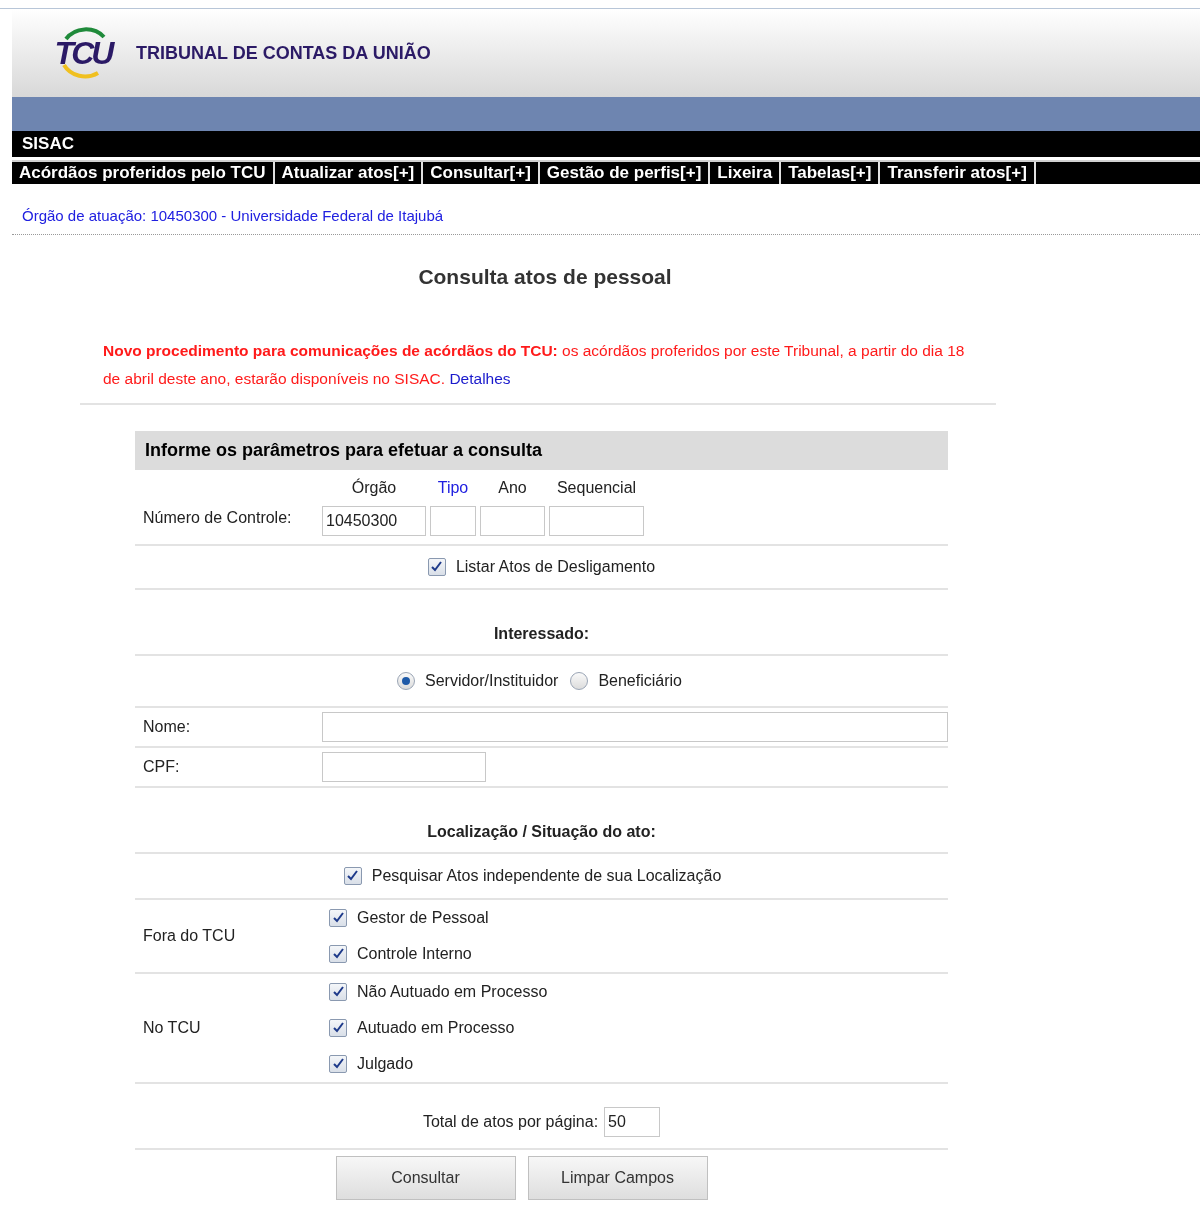  I want to click on menu-item: Consultar[+], so click(481, 173).